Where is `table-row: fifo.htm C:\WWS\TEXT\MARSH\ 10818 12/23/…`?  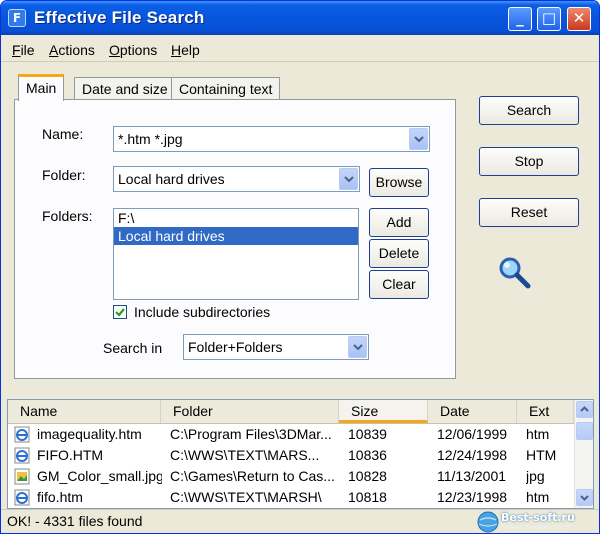 table-row: fifo.htm C:\WWS\TEXT\MARSH\ 10818 12/23/… is located at coordinates (290, 497).